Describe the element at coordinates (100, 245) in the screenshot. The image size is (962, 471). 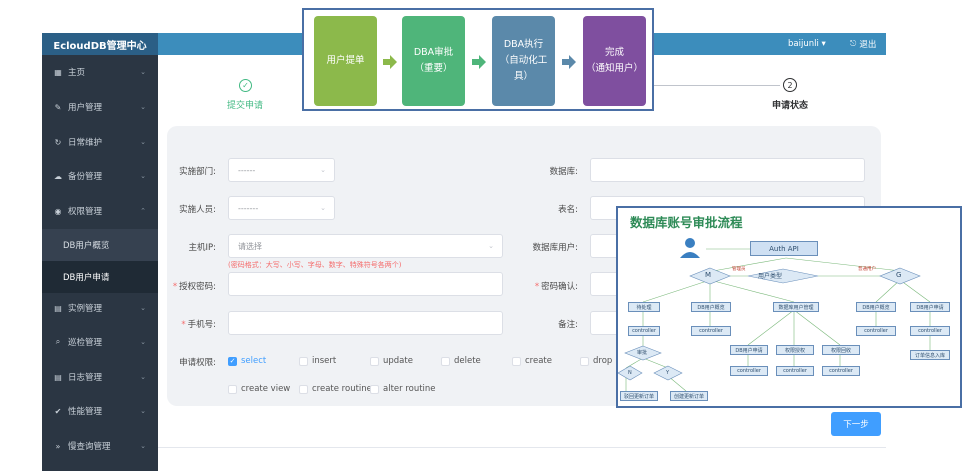
I see `sidebar-subitem-db-user-overview: DB用户概览` at that location.